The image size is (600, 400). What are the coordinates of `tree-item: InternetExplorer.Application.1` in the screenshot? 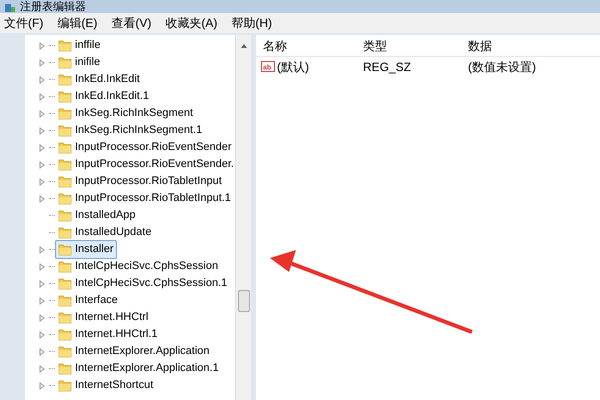 It's located at (138, 368).